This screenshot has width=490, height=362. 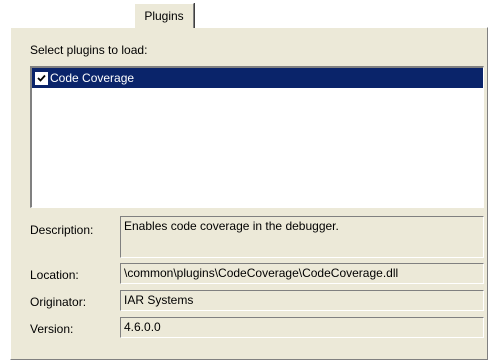 What do you see at coordinates (58, 302) in the screenshot?
I see `originator-label: Originator:` at bounding box center [58, 302].